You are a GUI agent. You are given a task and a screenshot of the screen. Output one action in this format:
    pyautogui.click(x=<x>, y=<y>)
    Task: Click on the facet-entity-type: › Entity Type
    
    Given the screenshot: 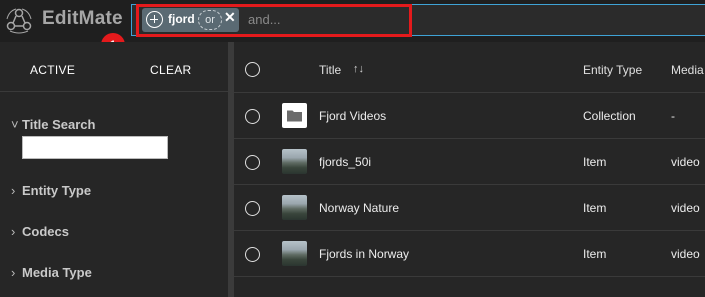 What is the action you would take?
    pyautogui.click(x=51, y=190)
    